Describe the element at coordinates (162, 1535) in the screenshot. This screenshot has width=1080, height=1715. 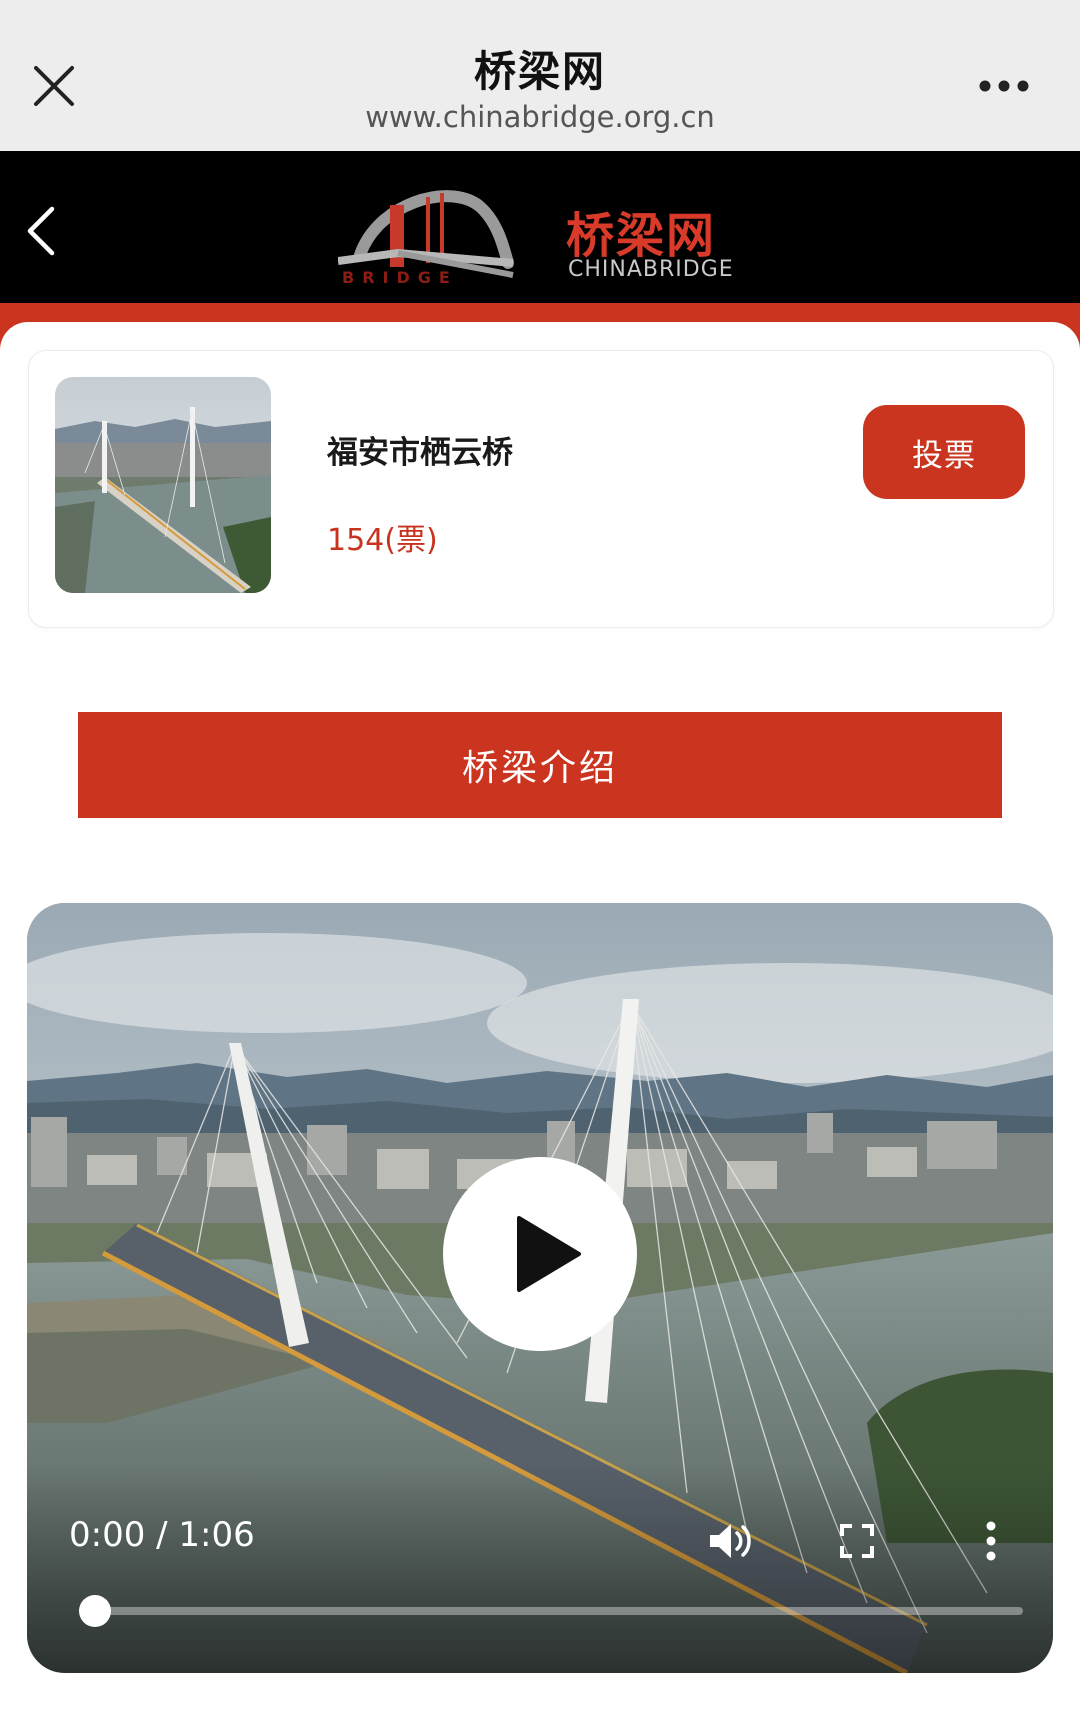
I see `video-time: 0:00 / 1:06` at that location.